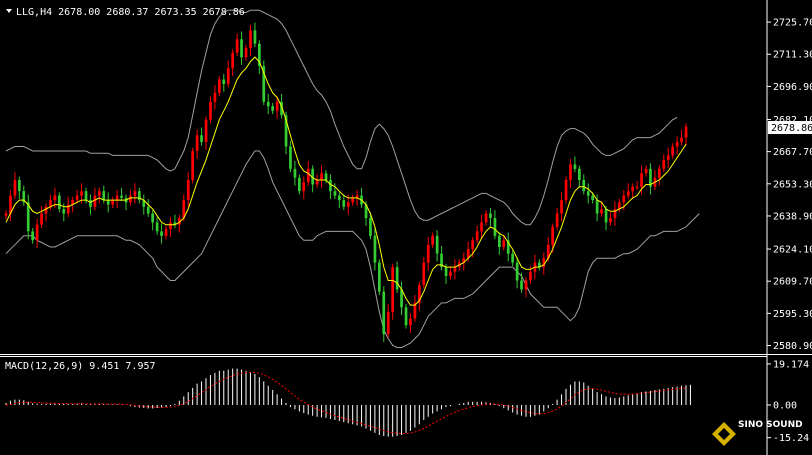 The image size is (812, 455). Describe the element at coordinates (792, 87) in the screenshot. I see `price-tick-label: 2696.90` at that location.